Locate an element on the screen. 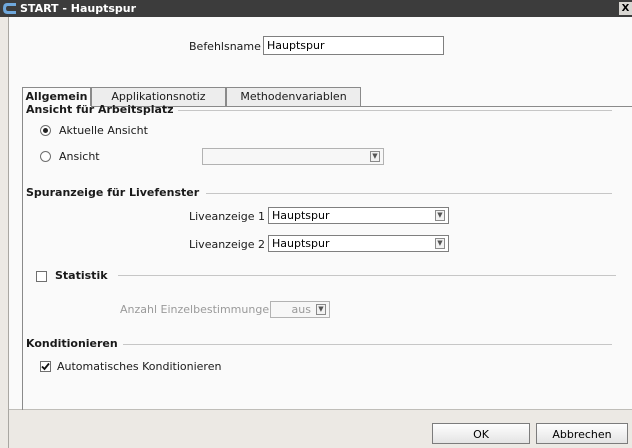 Image resolution: width=632 pixels, height=448 pixels. close-icon: X is located at coordinates (625, 8).